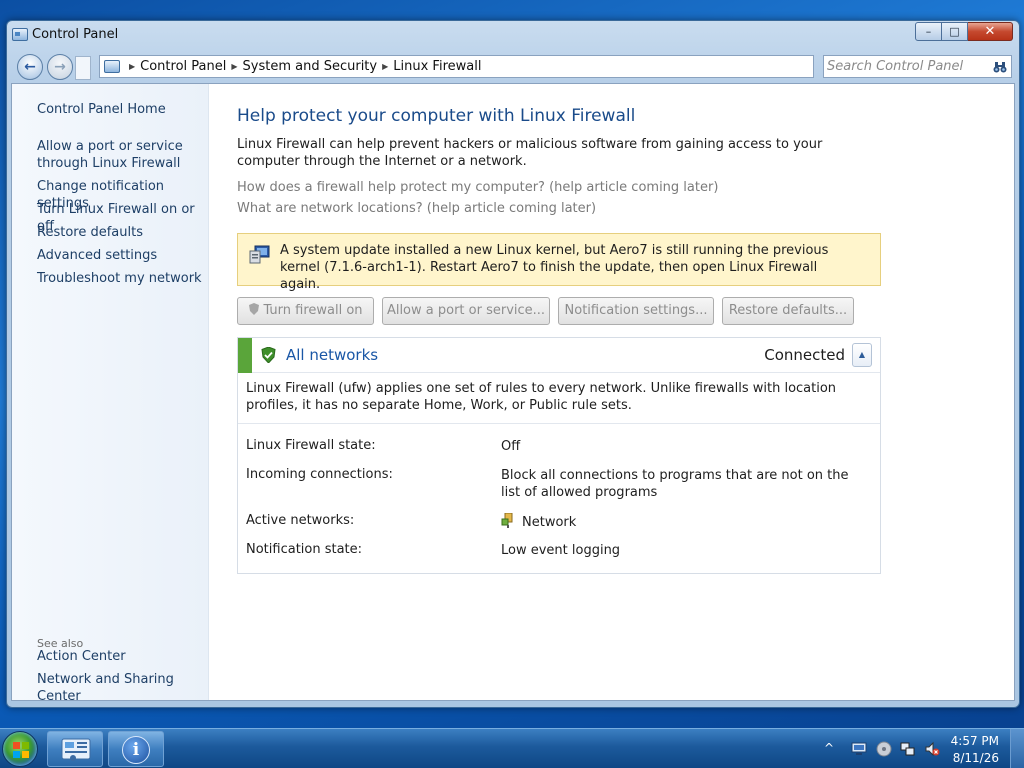 This screenshot has width=1024, height=768. I want to click on breadcrumb-linux-firewall: Linux Firewall, so click(437, 66).